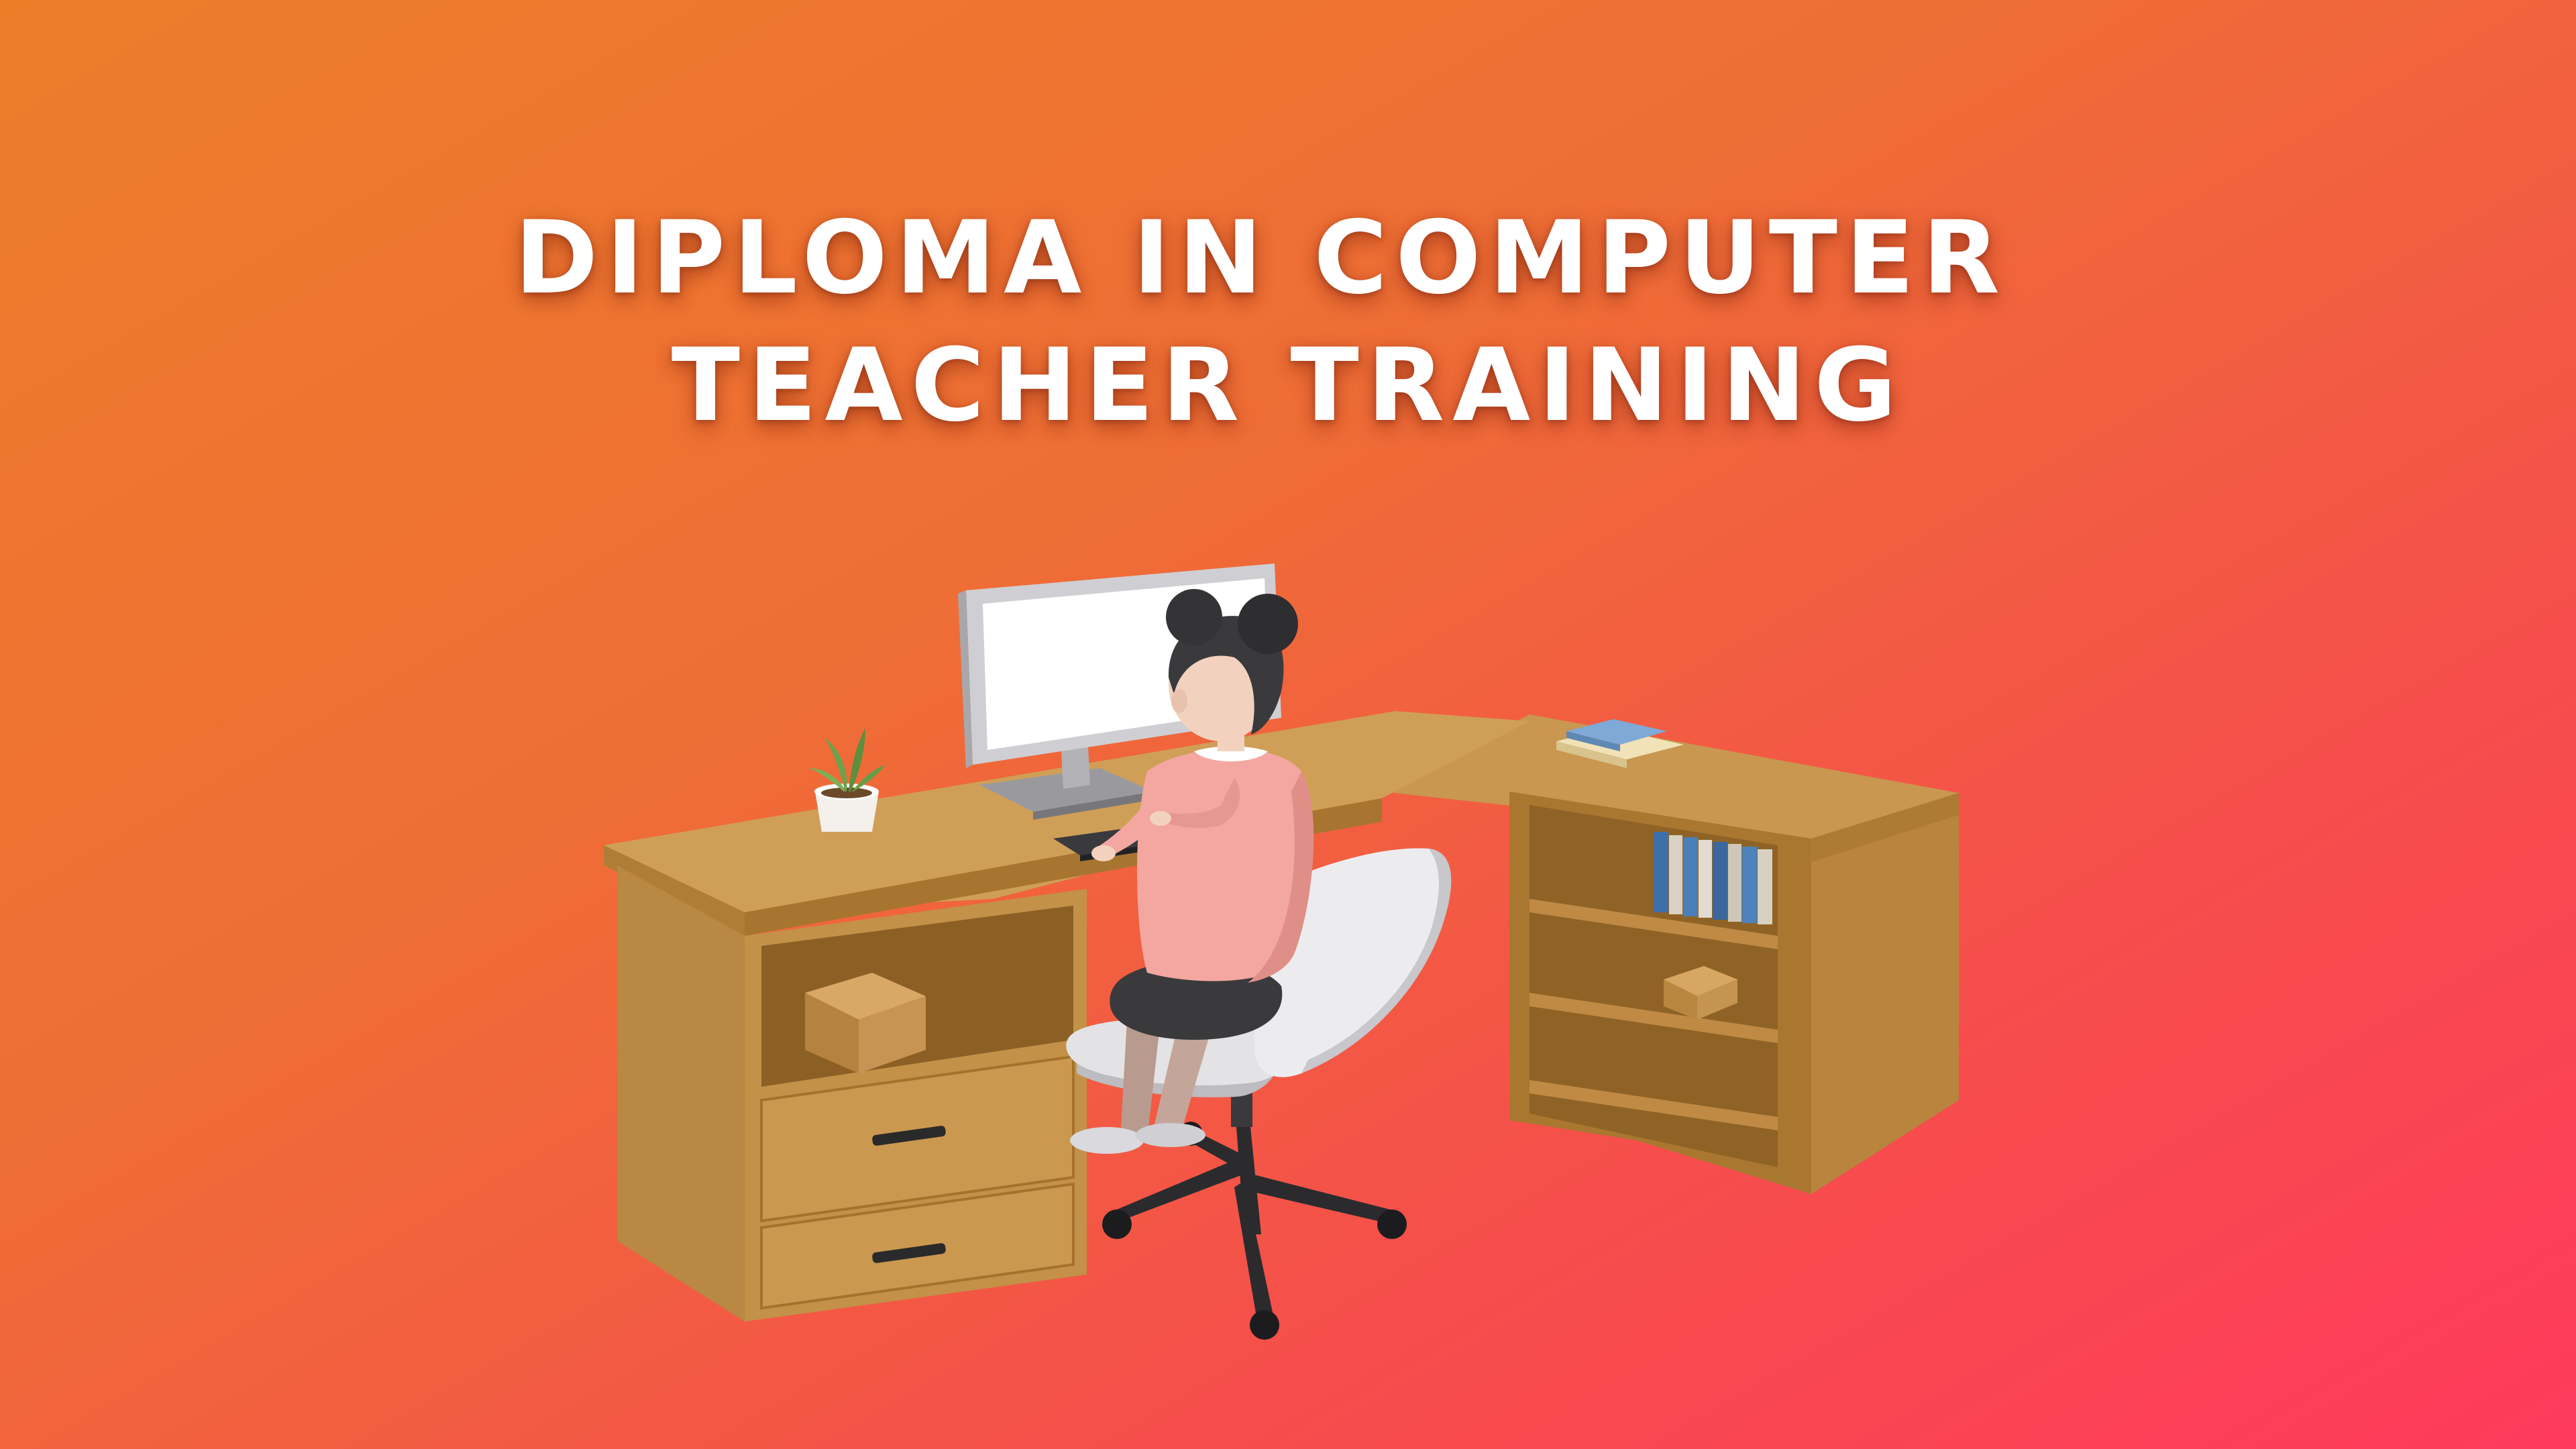 The image size is (2576, 1449). What do you see at coordinates (1261, 258) in the screenshot?
I see `title-line-1: DIPLOMA IN COMPUTER` at bounding box center [1261, 258].